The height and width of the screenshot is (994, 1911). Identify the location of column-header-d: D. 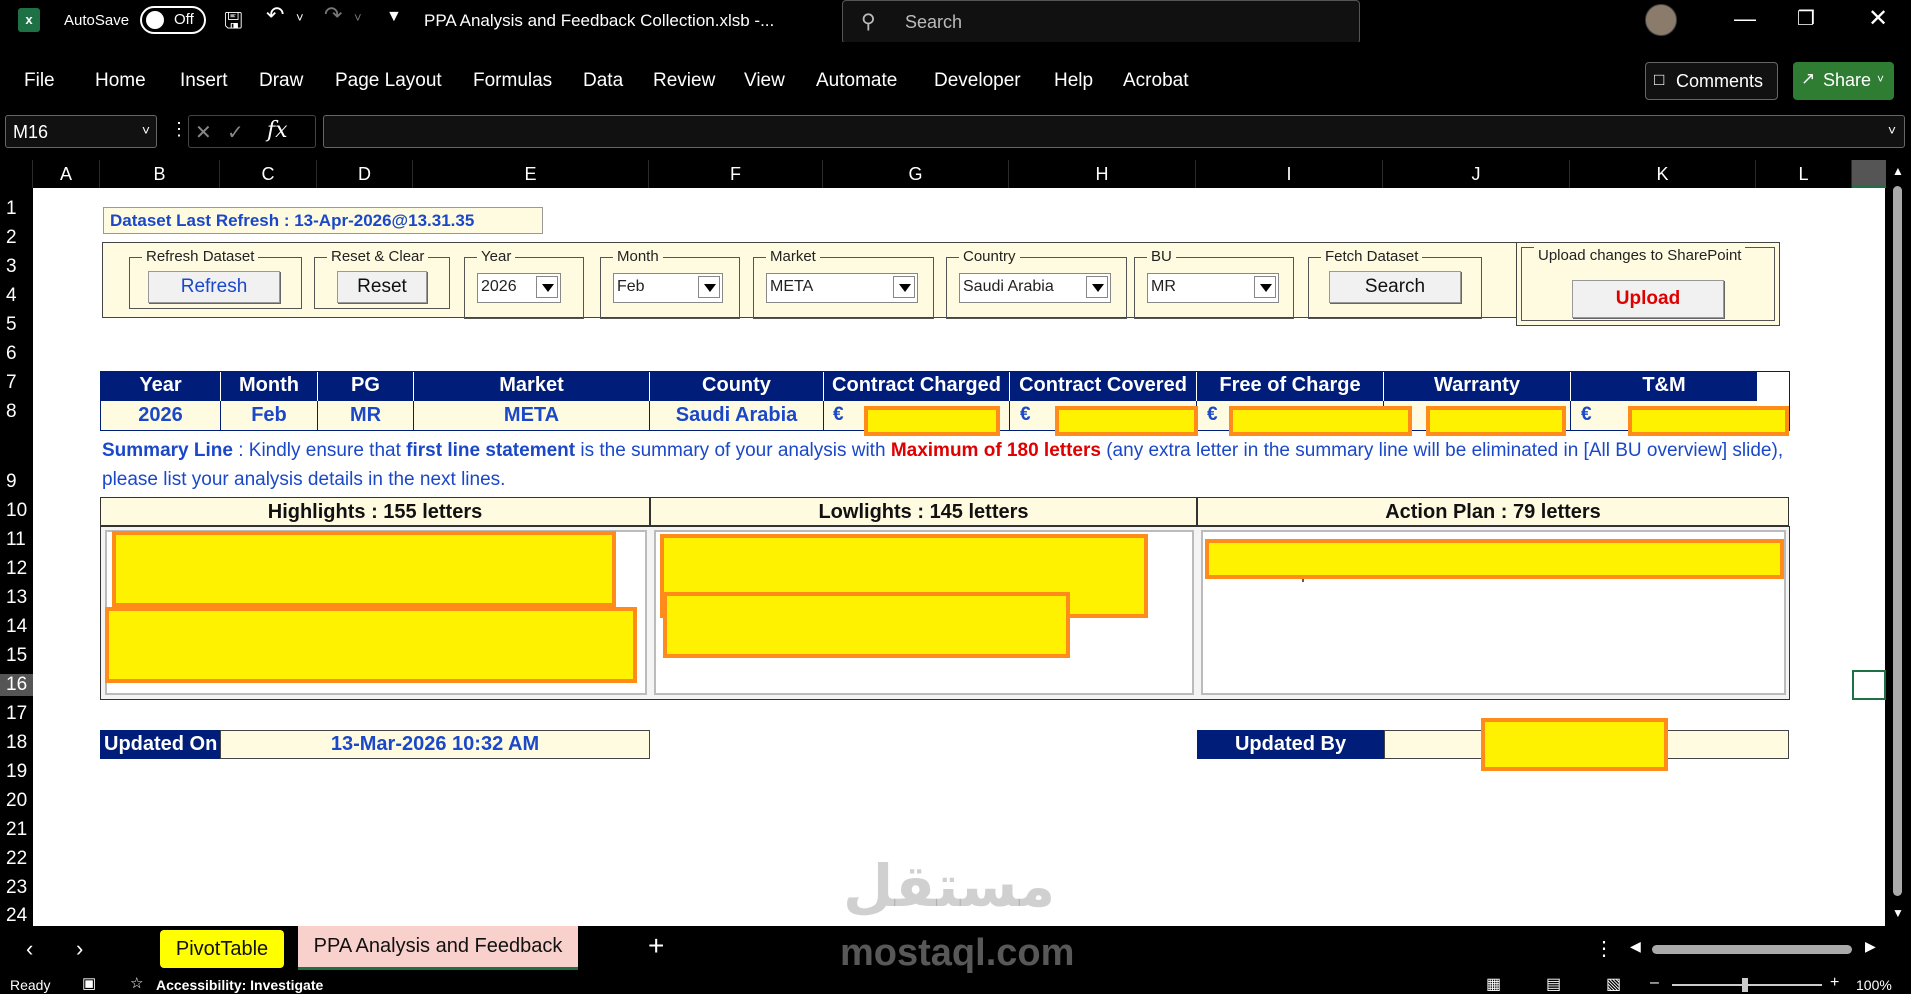
(365, 174).